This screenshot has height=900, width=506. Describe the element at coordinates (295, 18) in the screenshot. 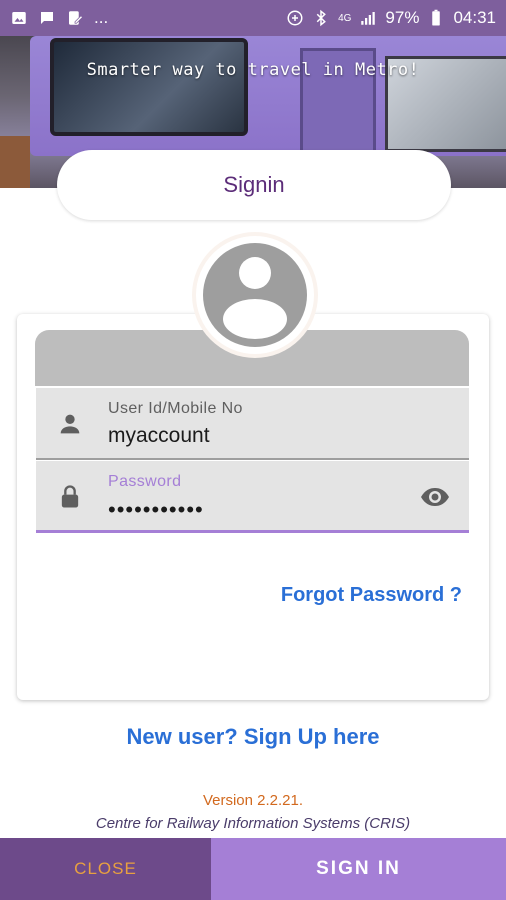

I see `sync-icon` at that location.